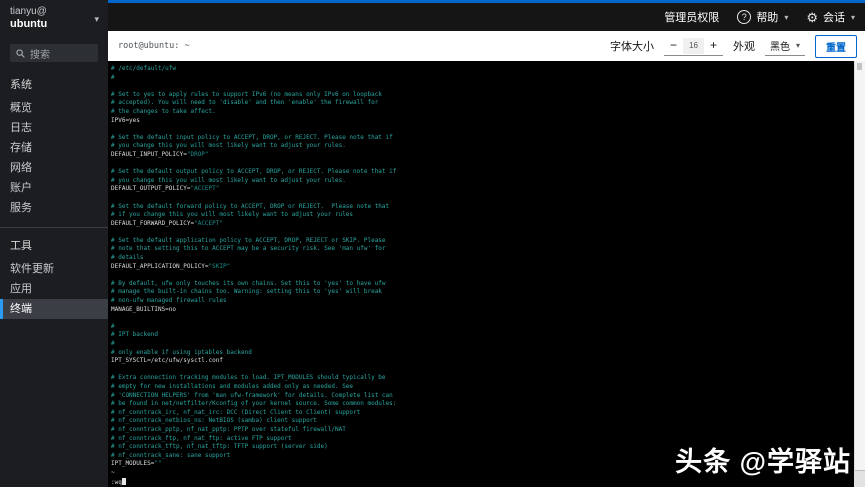 Image resolution: width=865 pixels, height=487 pixels. Describe the element at coordinates (859, 274) in the screenshot. I see `terminal-scrollbar` at that location.